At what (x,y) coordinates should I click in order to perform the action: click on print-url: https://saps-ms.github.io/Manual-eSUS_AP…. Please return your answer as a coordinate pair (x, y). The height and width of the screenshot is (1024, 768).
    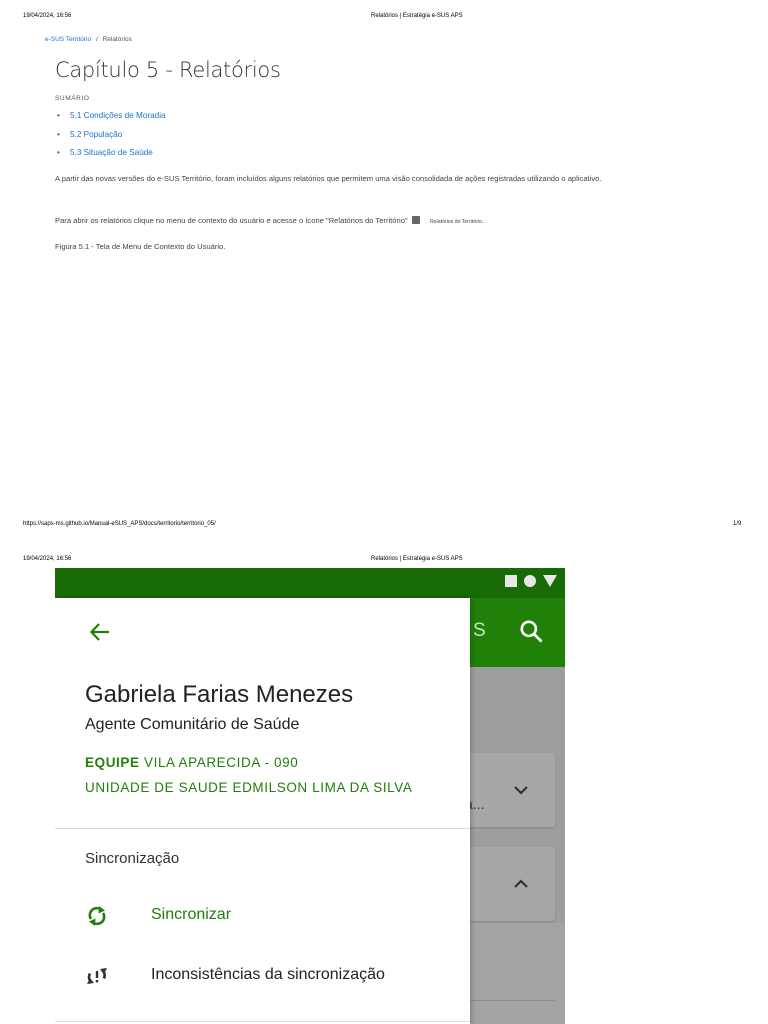
    Looking at the image, I should click on (119, 524).